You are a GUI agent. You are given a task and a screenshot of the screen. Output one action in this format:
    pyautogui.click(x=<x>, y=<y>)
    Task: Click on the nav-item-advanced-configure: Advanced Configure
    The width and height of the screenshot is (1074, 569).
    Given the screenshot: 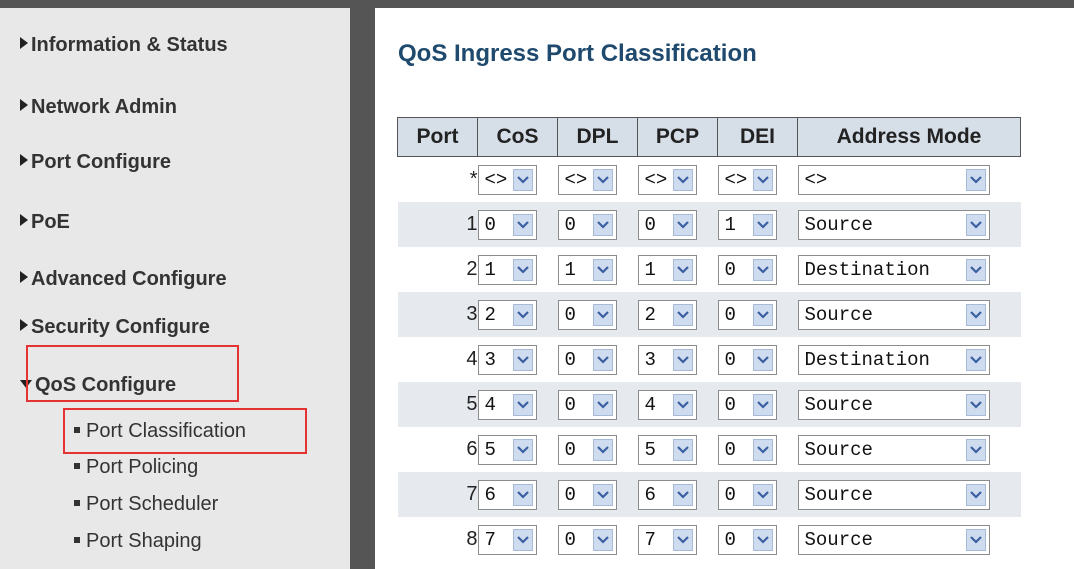 What is the action you would take?
    pyautogui.click(x=123, y=279)
    